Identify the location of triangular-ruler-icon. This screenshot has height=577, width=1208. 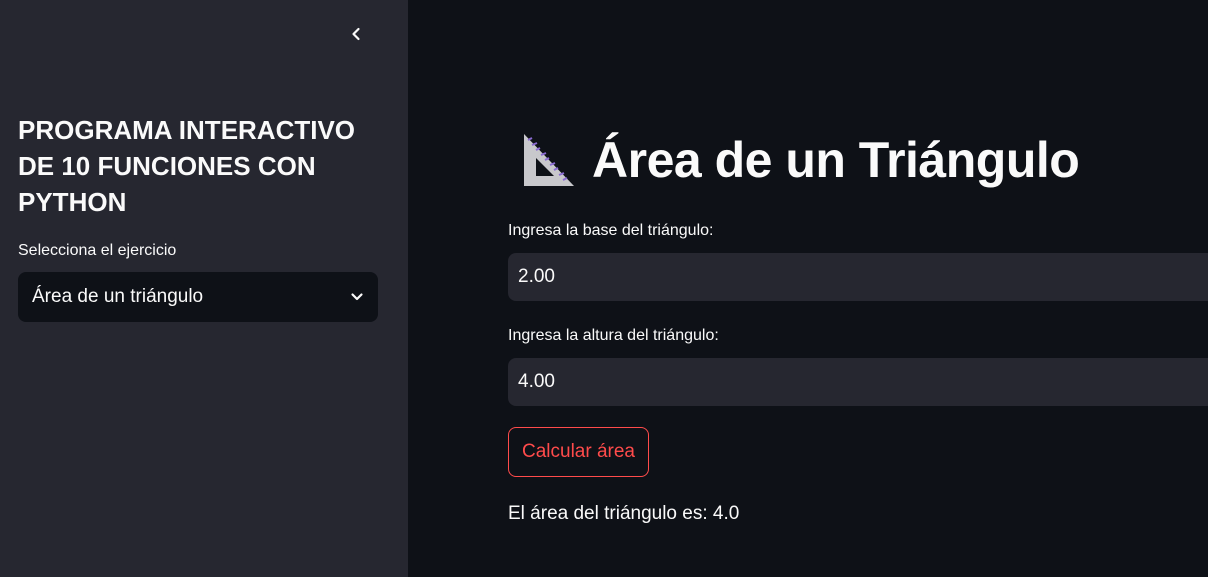
(549, 160).